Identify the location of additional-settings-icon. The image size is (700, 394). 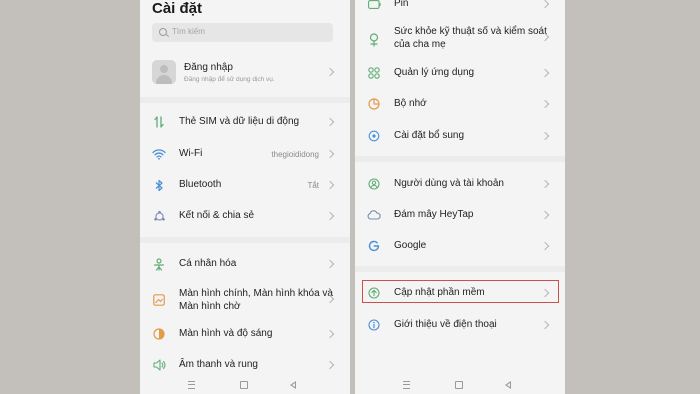
(374, 136).